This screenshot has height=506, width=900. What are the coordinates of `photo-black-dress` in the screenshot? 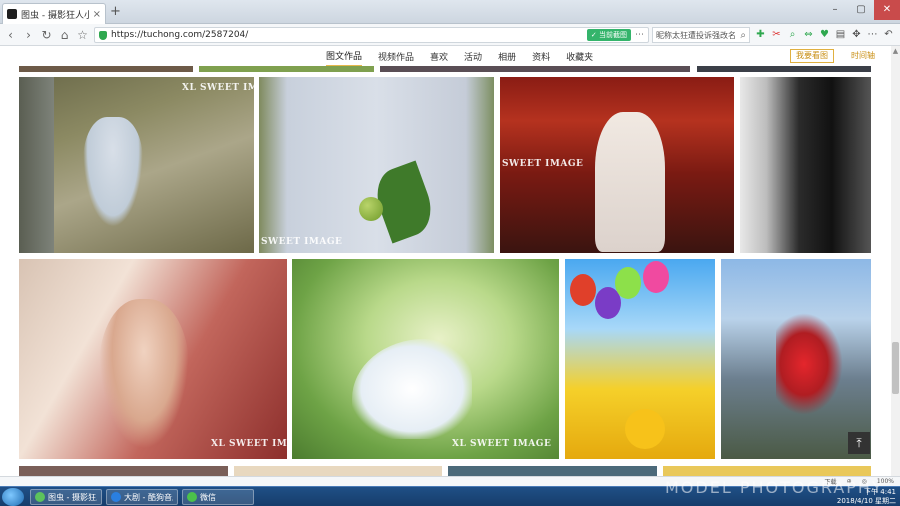 It's located at (805, 165).